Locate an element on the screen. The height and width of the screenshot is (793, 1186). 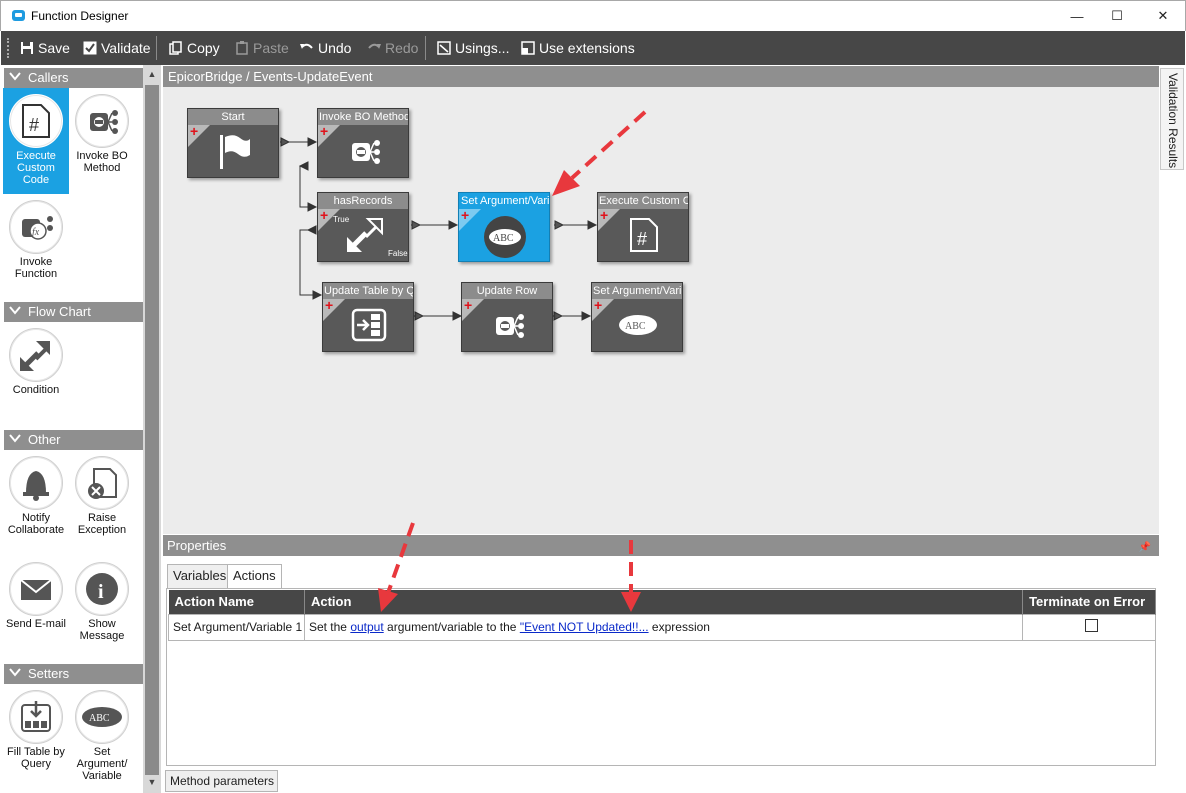
svg-text: fx is located at coordinates (36, 232).